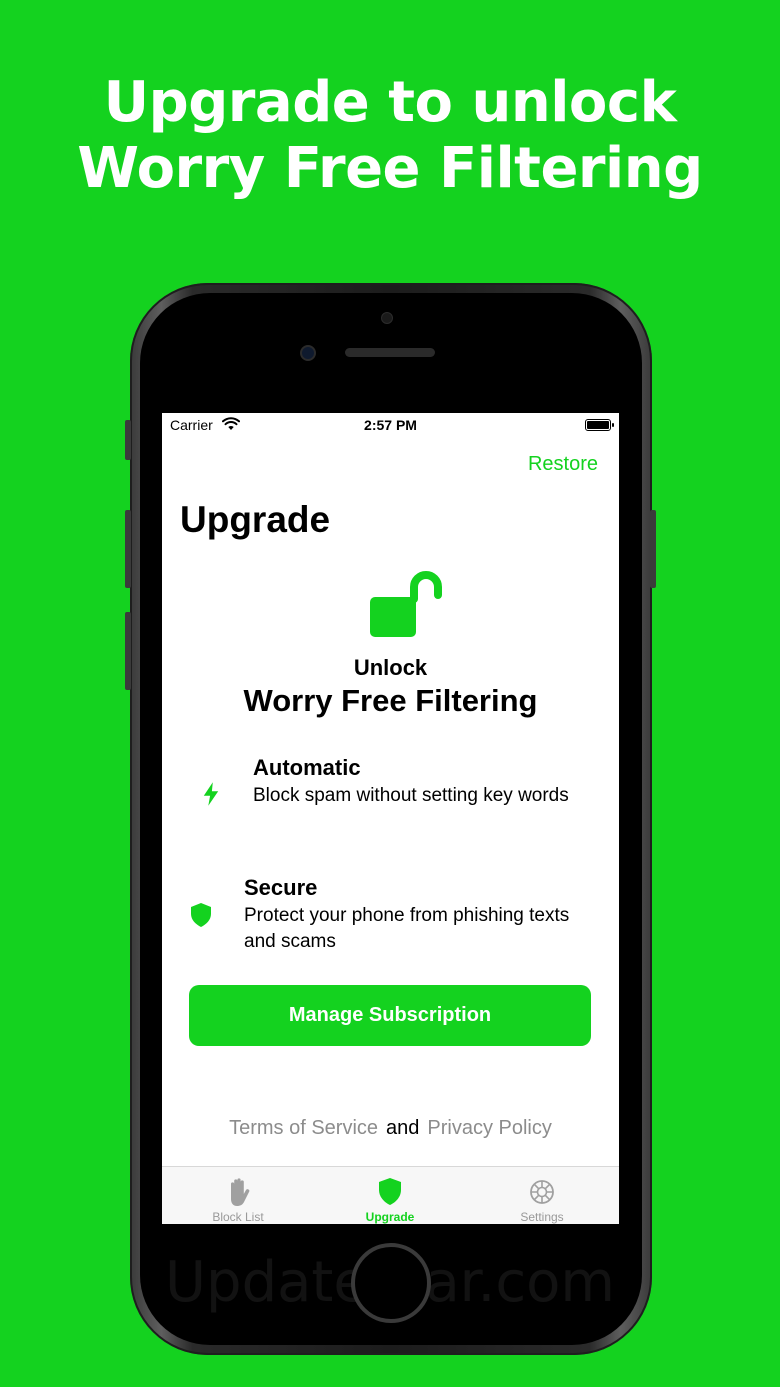 The image size is (780, 1387). I want to click on tab-settings: Settings, so click(542, 1195).